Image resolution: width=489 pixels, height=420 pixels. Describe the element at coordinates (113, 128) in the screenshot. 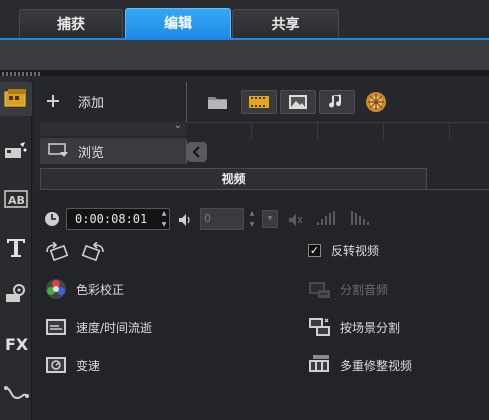

I see `category-scroll-row: ⌄` at that location.